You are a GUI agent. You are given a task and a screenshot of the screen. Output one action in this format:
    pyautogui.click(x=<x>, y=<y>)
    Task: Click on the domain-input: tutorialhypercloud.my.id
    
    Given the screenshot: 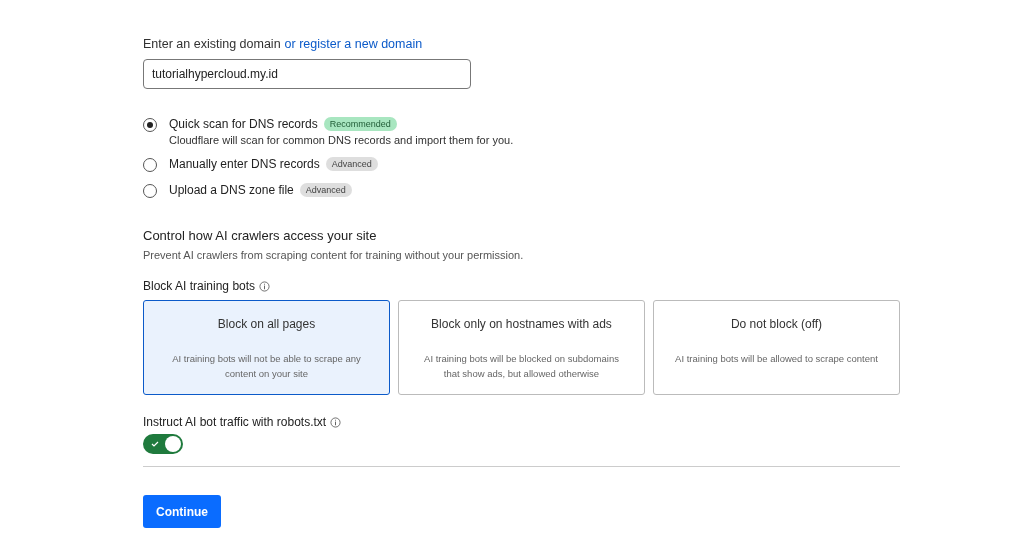 What is the action you would take?
    pyautogui.click(x=307, y=74)
    